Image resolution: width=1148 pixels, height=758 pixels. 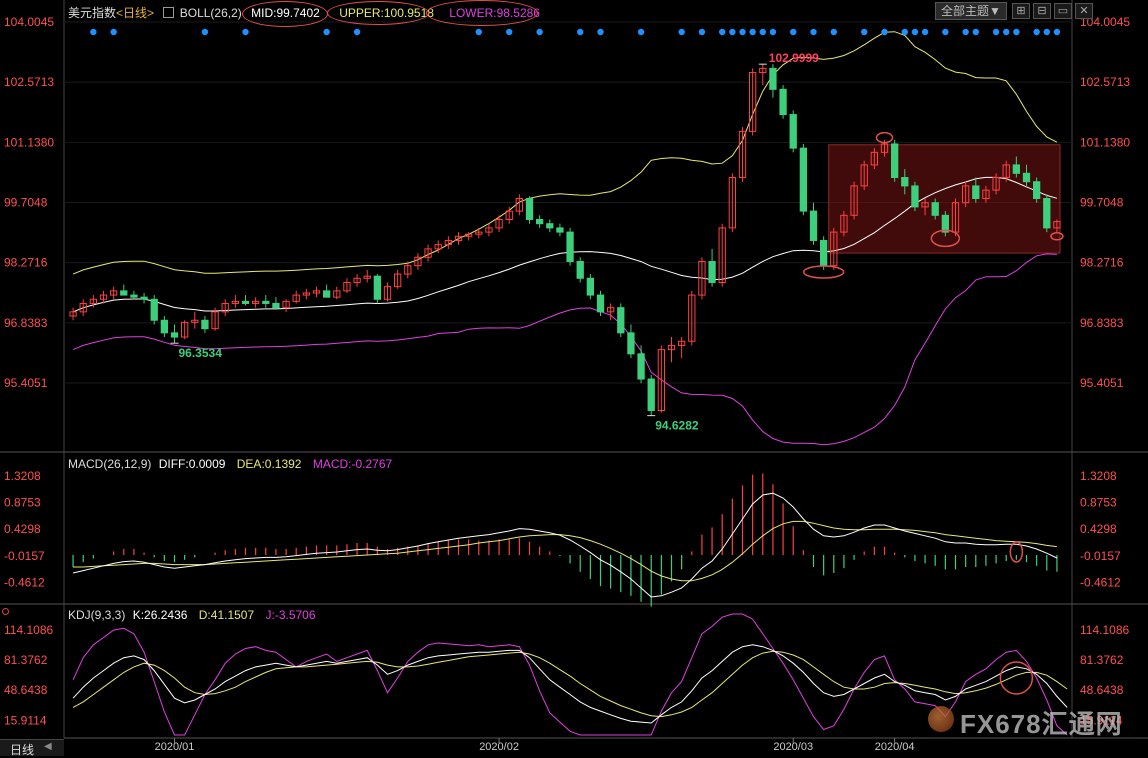 What do you see at coordinates (1102, 263) in the screenshot?
I see `price-axis-label-right: 98.2716` at bounding box center [1102, 263].